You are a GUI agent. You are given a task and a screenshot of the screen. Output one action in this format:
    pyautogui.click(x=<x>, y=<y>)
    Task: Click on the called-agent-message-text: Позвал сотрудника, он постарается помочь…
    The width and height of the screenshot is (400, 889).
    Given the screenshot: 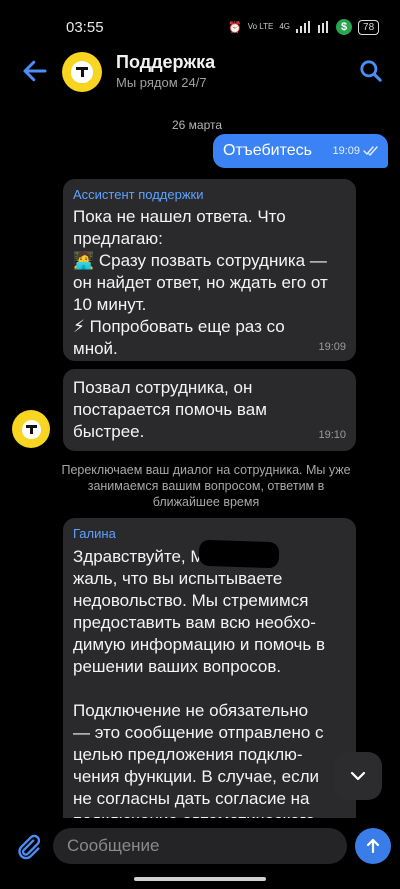 What is the action you would take?
    pyautogui.click(x=170, y=409)
    